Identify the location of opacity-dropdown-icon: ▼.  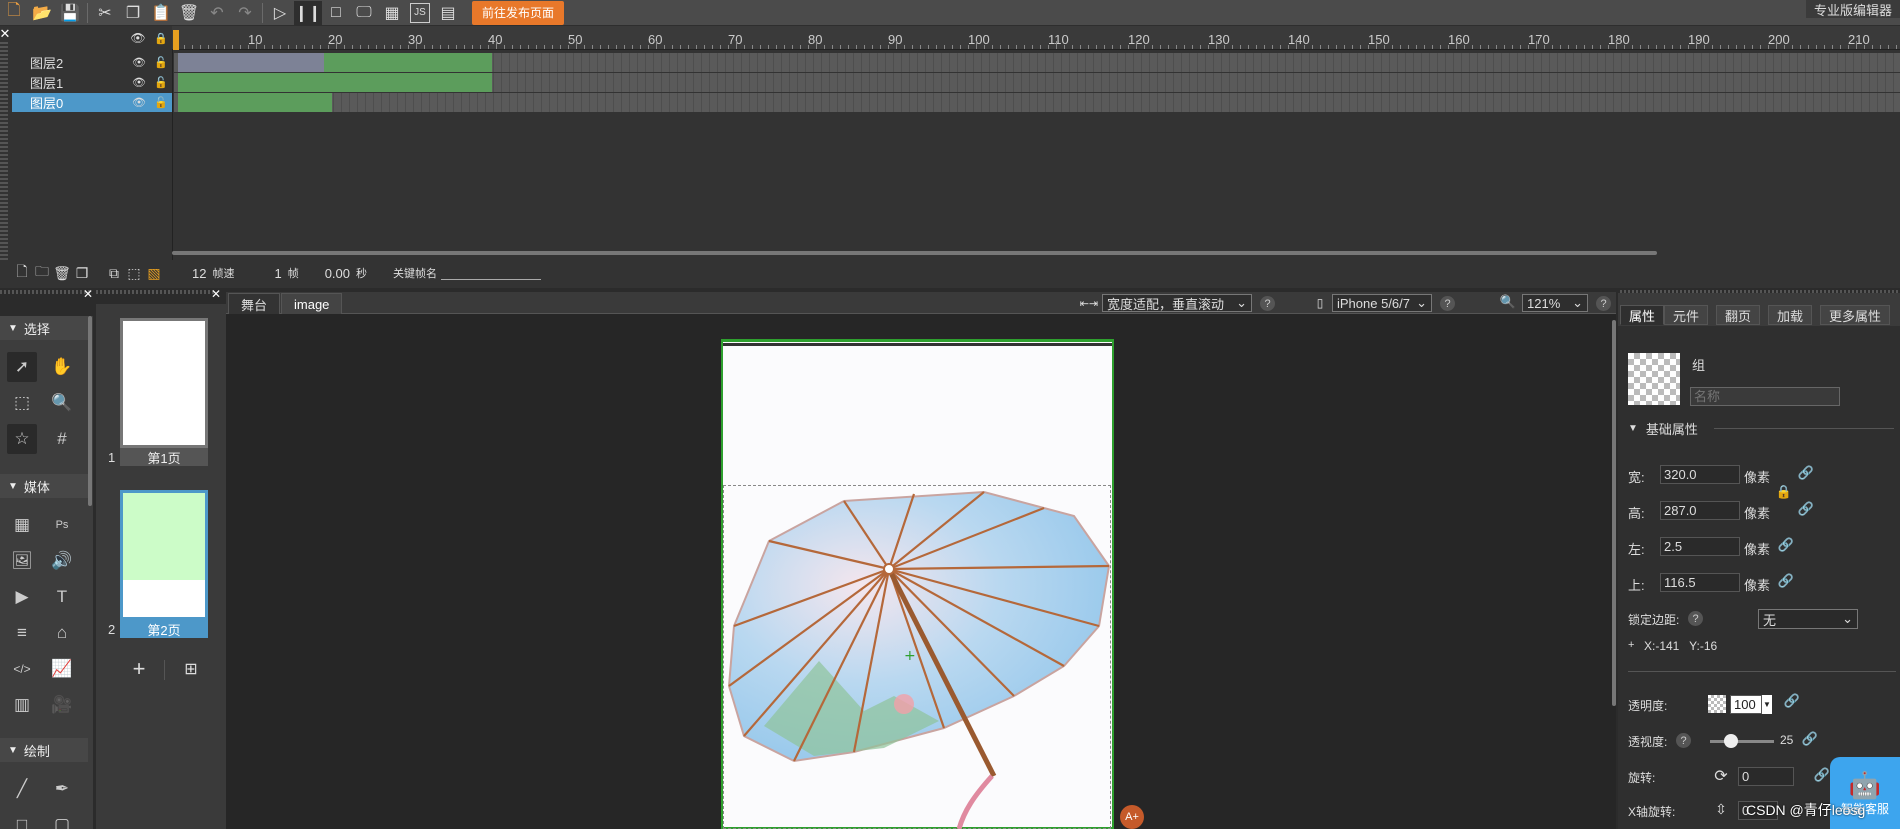
(1767, 704).